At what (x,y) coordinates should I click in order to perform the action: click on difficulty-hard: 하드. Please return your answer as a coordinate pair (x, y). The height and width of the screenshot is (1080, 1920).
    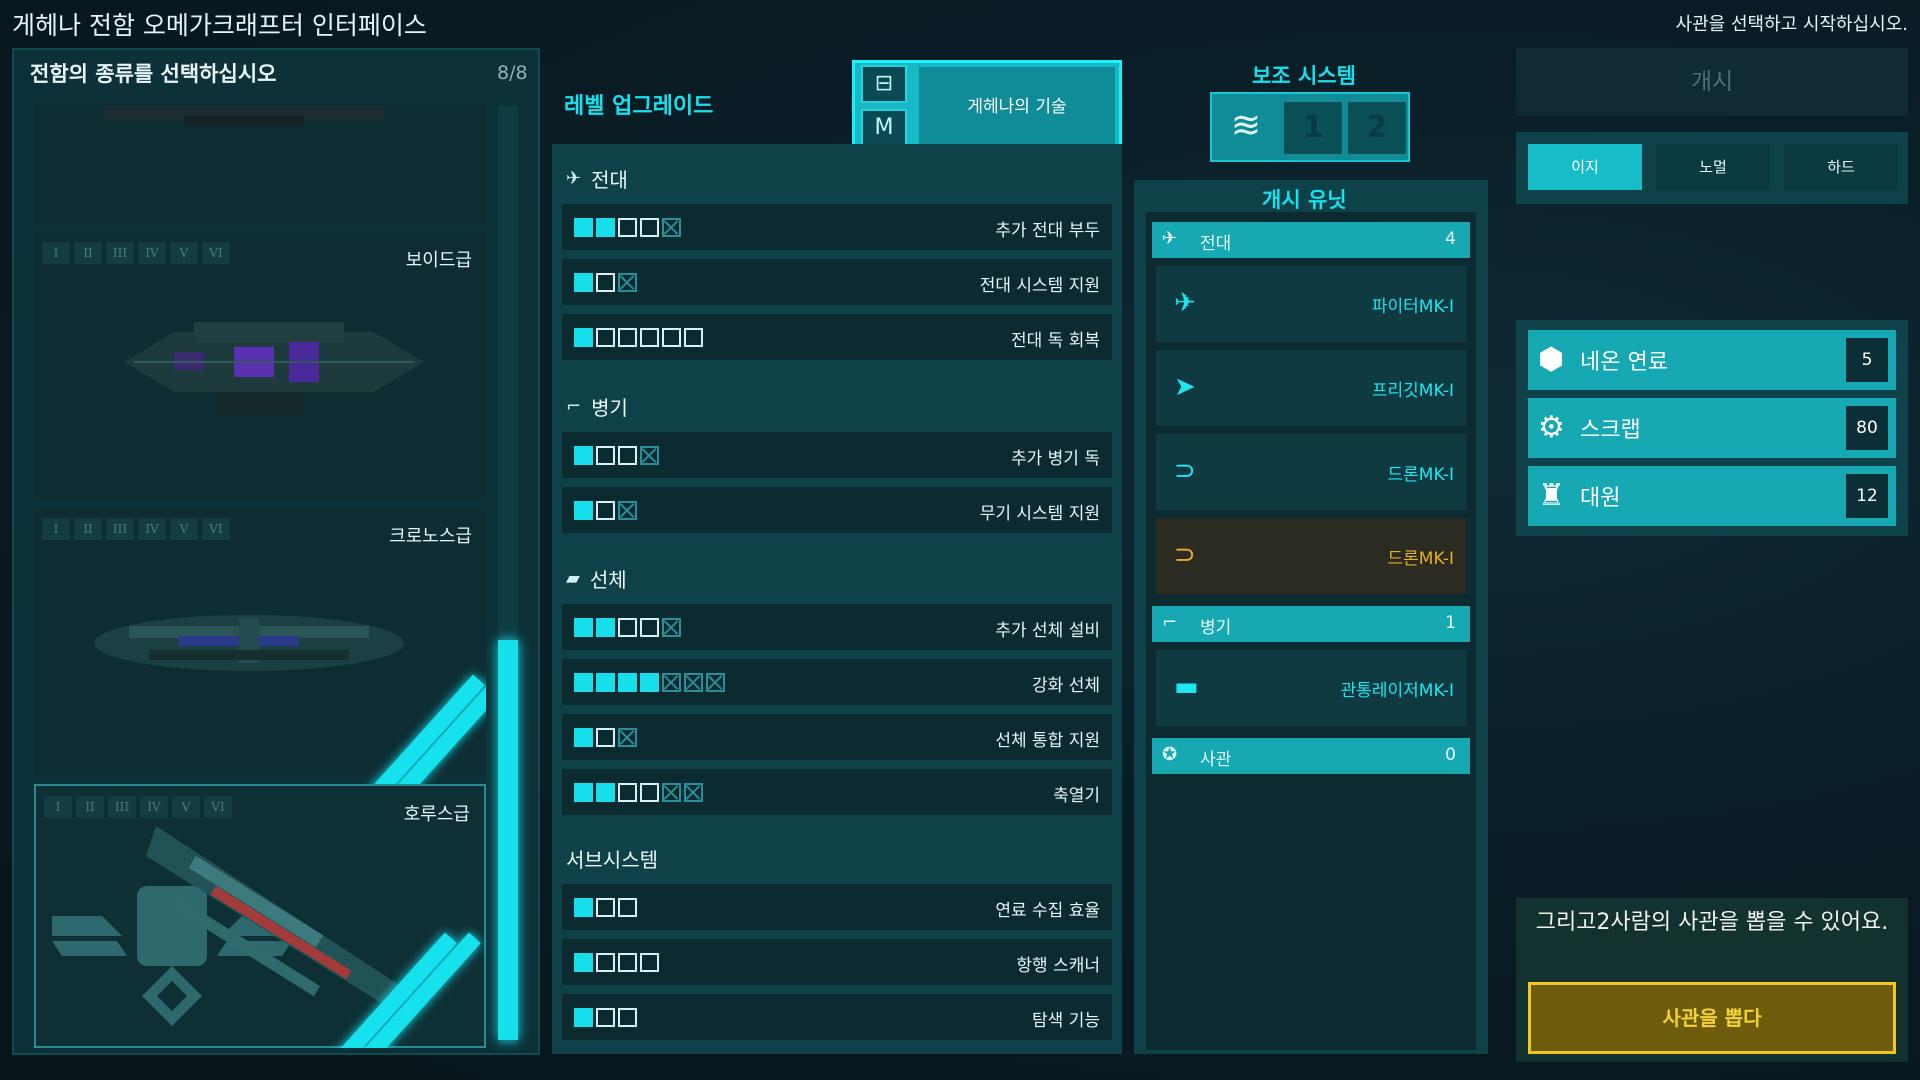
    Looking at the image, I should click on (1841, 167).